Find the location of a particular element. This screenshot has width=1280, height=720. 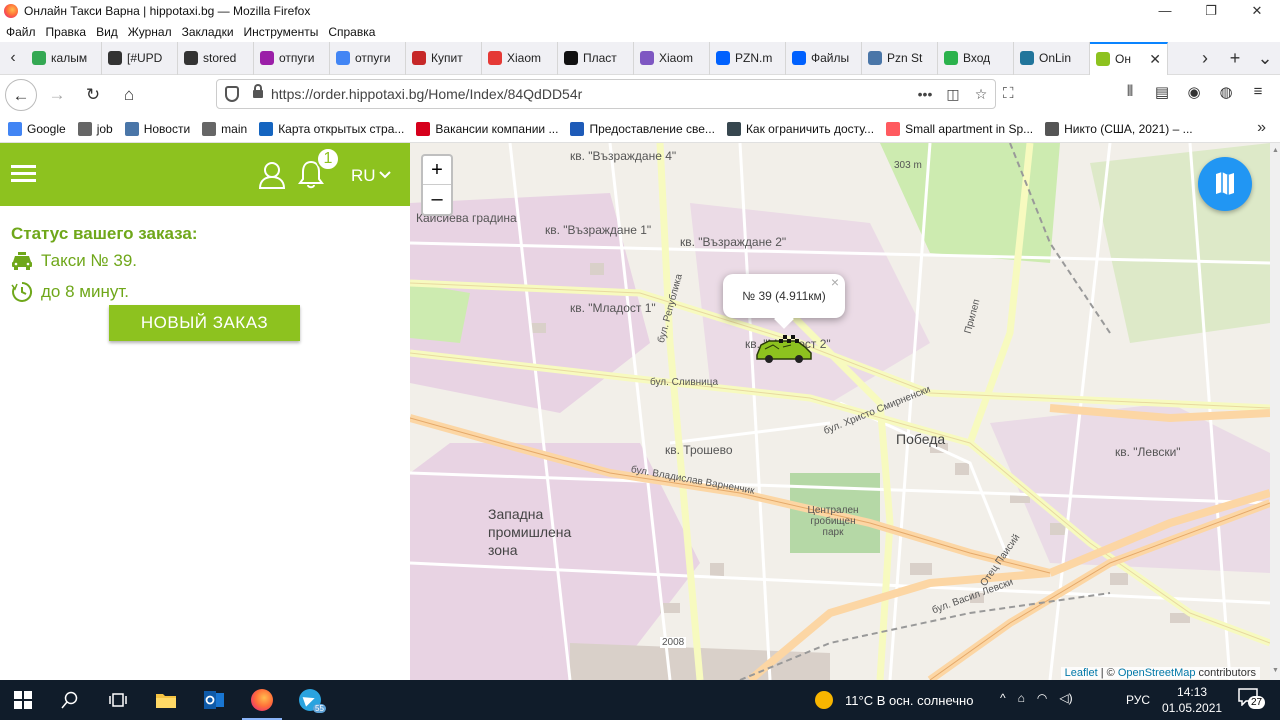

search-button is located at coordinates (70, 700).